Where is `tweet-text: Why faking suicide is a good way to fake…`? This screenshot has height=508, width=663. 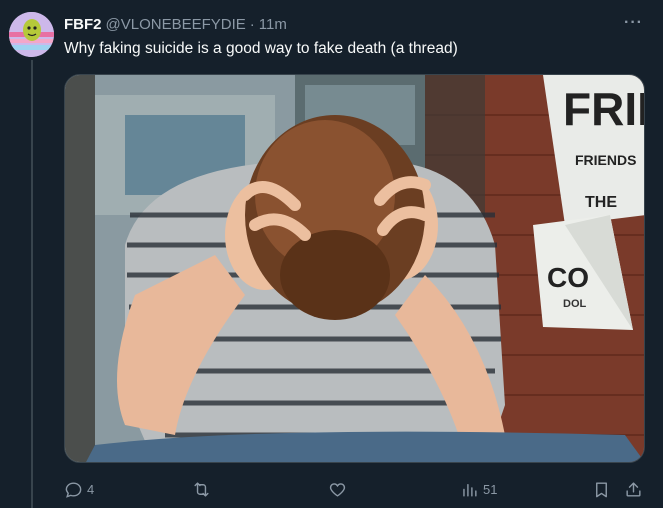 tweet-text: Why faking suicide is a good way to fake… is located at coordinates (261, 48).